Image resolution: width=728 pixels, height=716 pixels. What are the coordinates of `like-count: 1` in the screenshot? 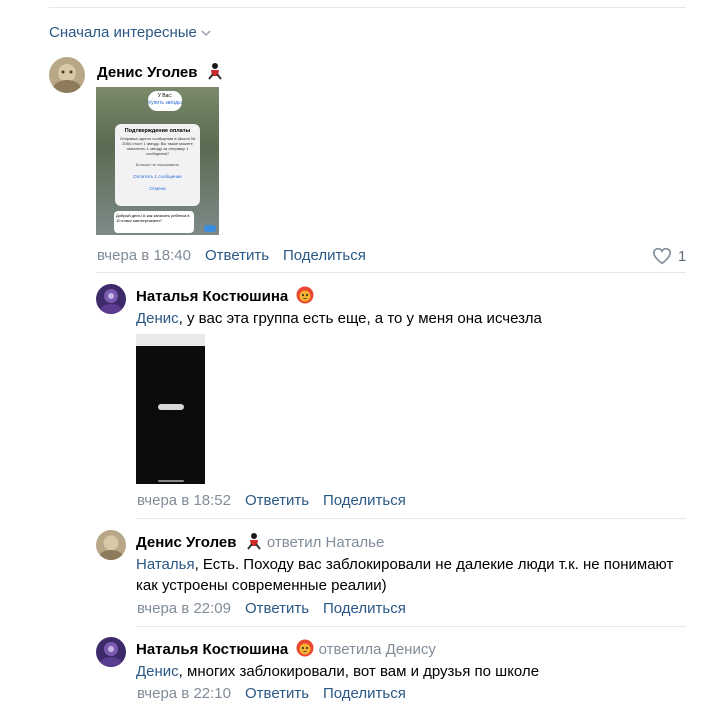 It's located at (682, 256).